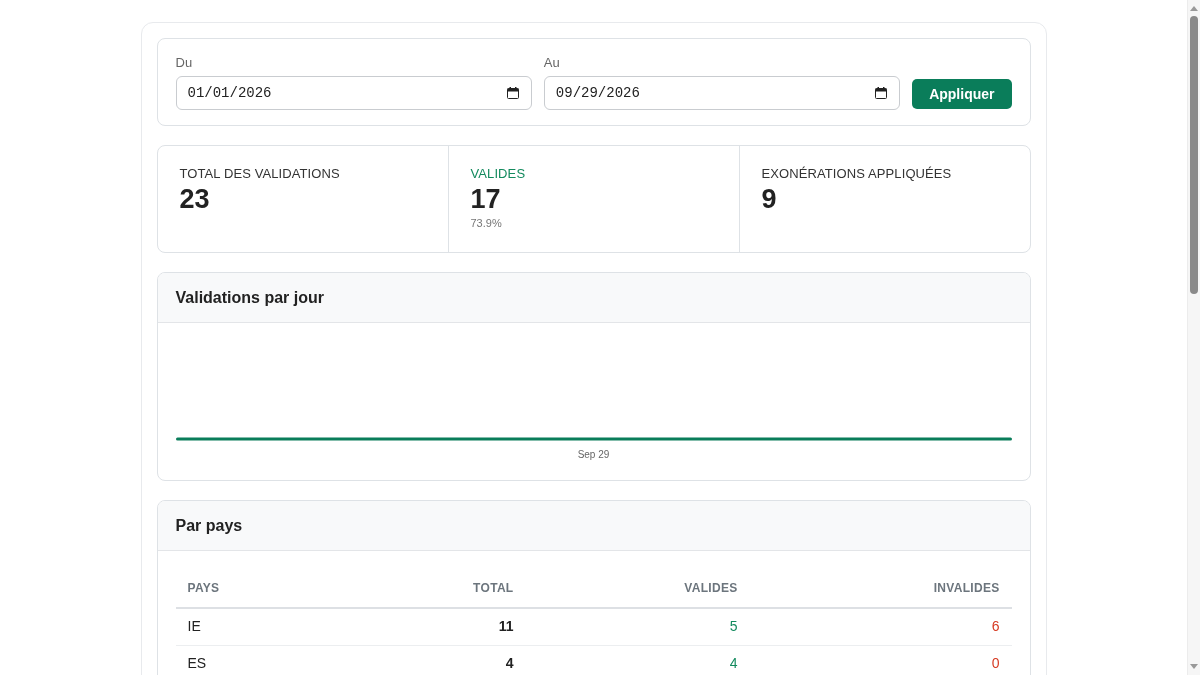  I want to click on column-header: TOTAL, so click(438, 588).